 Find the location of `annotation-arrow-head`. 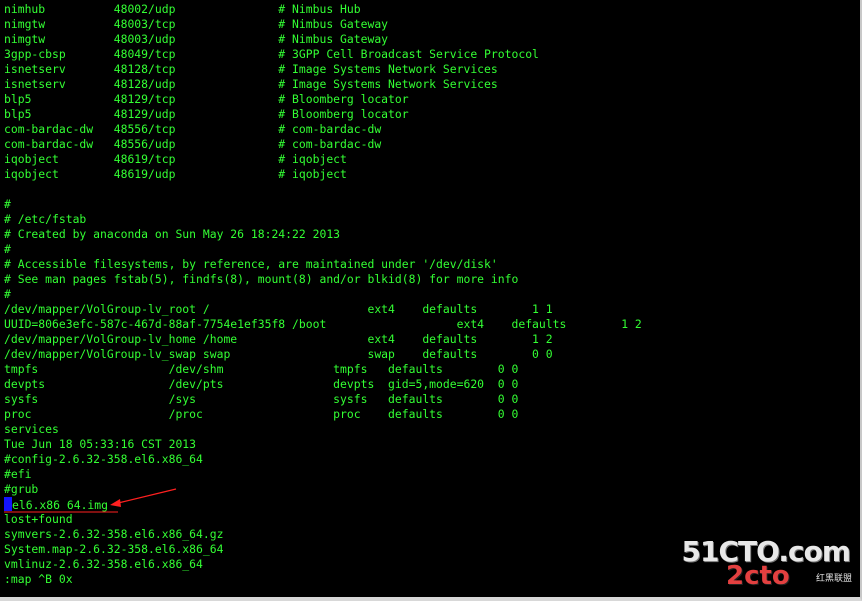

annotation-arrow-head is located at coordinates (115, 503).